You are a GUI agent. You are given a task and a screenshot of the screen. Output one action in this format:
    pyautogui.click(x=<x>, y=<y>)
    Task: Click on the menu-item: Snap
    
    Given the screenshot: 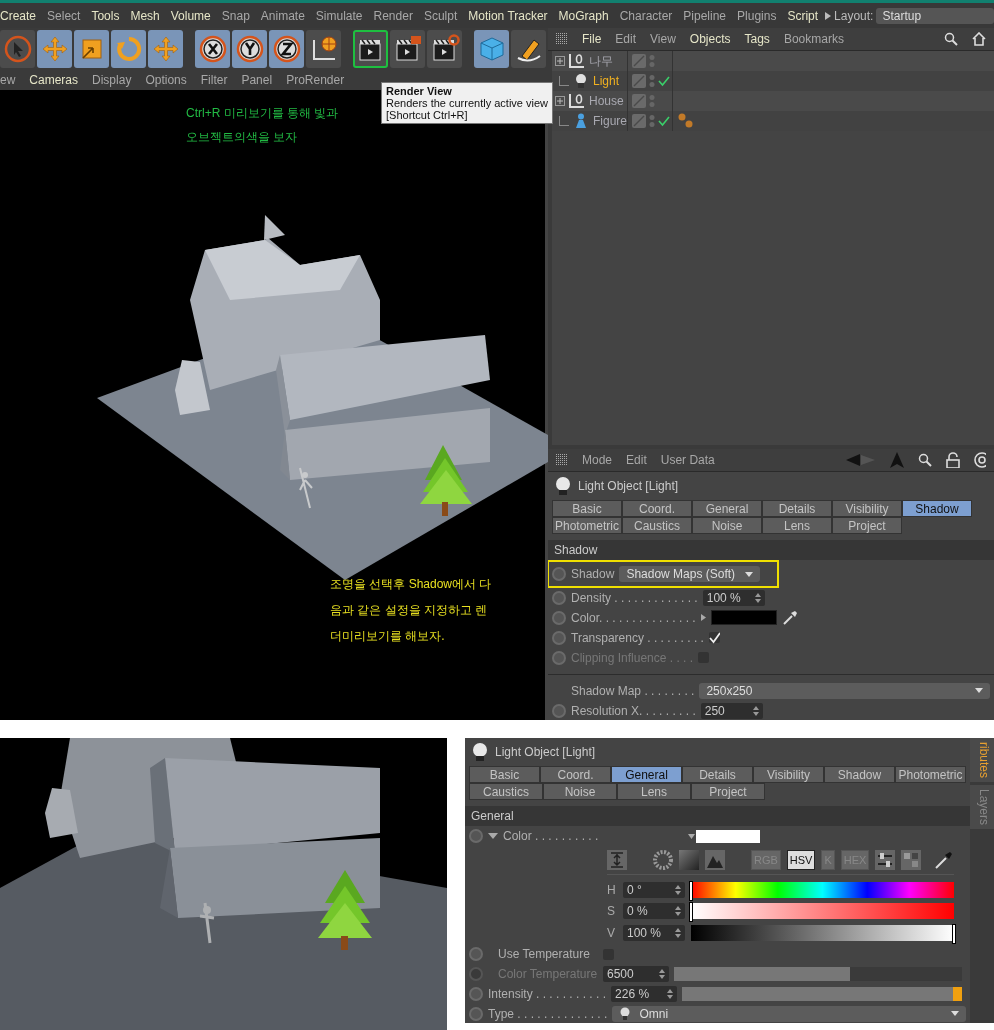 What is the action you would take?
    pyautogui.click(x=235, y=15)
    